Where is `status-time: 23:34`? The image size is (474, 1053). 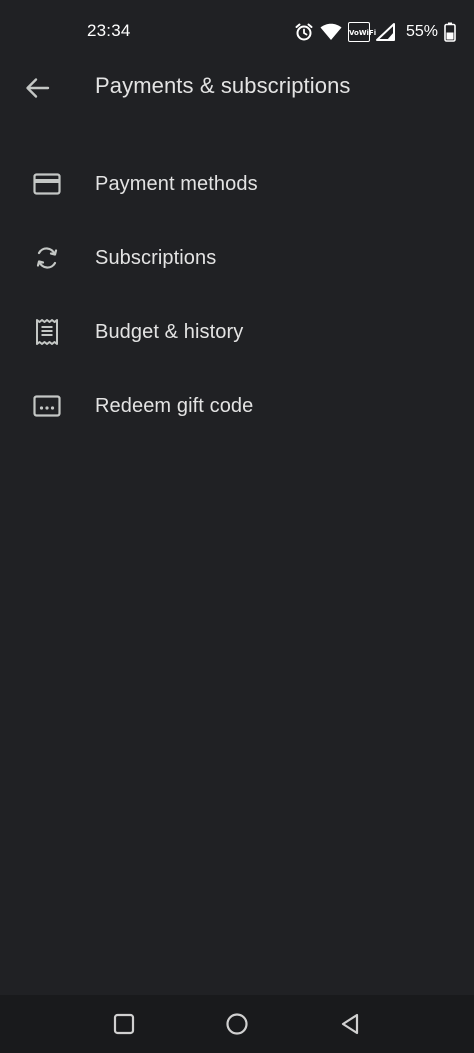
status-time: 23:34 is located at coordinates (109, 30).